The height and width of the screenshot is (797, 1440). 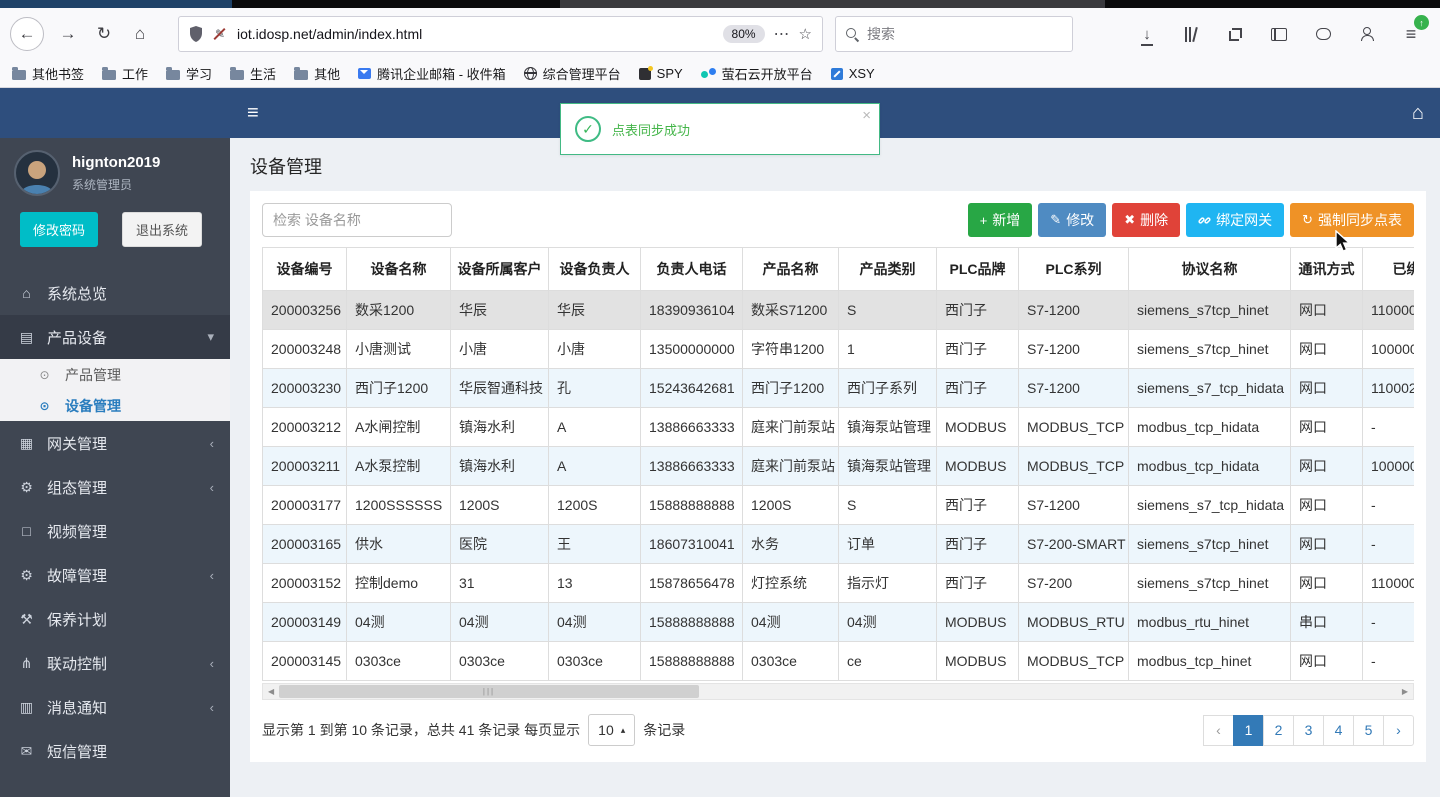 I want to click on page-button: ›, so click(x=1398, y=730).